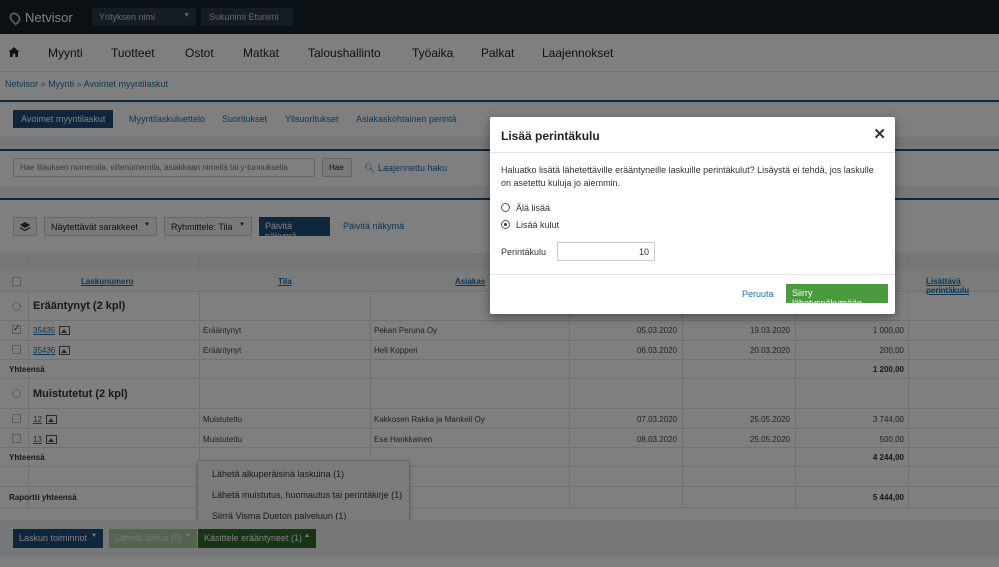 The image size is (999, 567). I want to click on fee-label: Perintäkulu, so click(524, 252).